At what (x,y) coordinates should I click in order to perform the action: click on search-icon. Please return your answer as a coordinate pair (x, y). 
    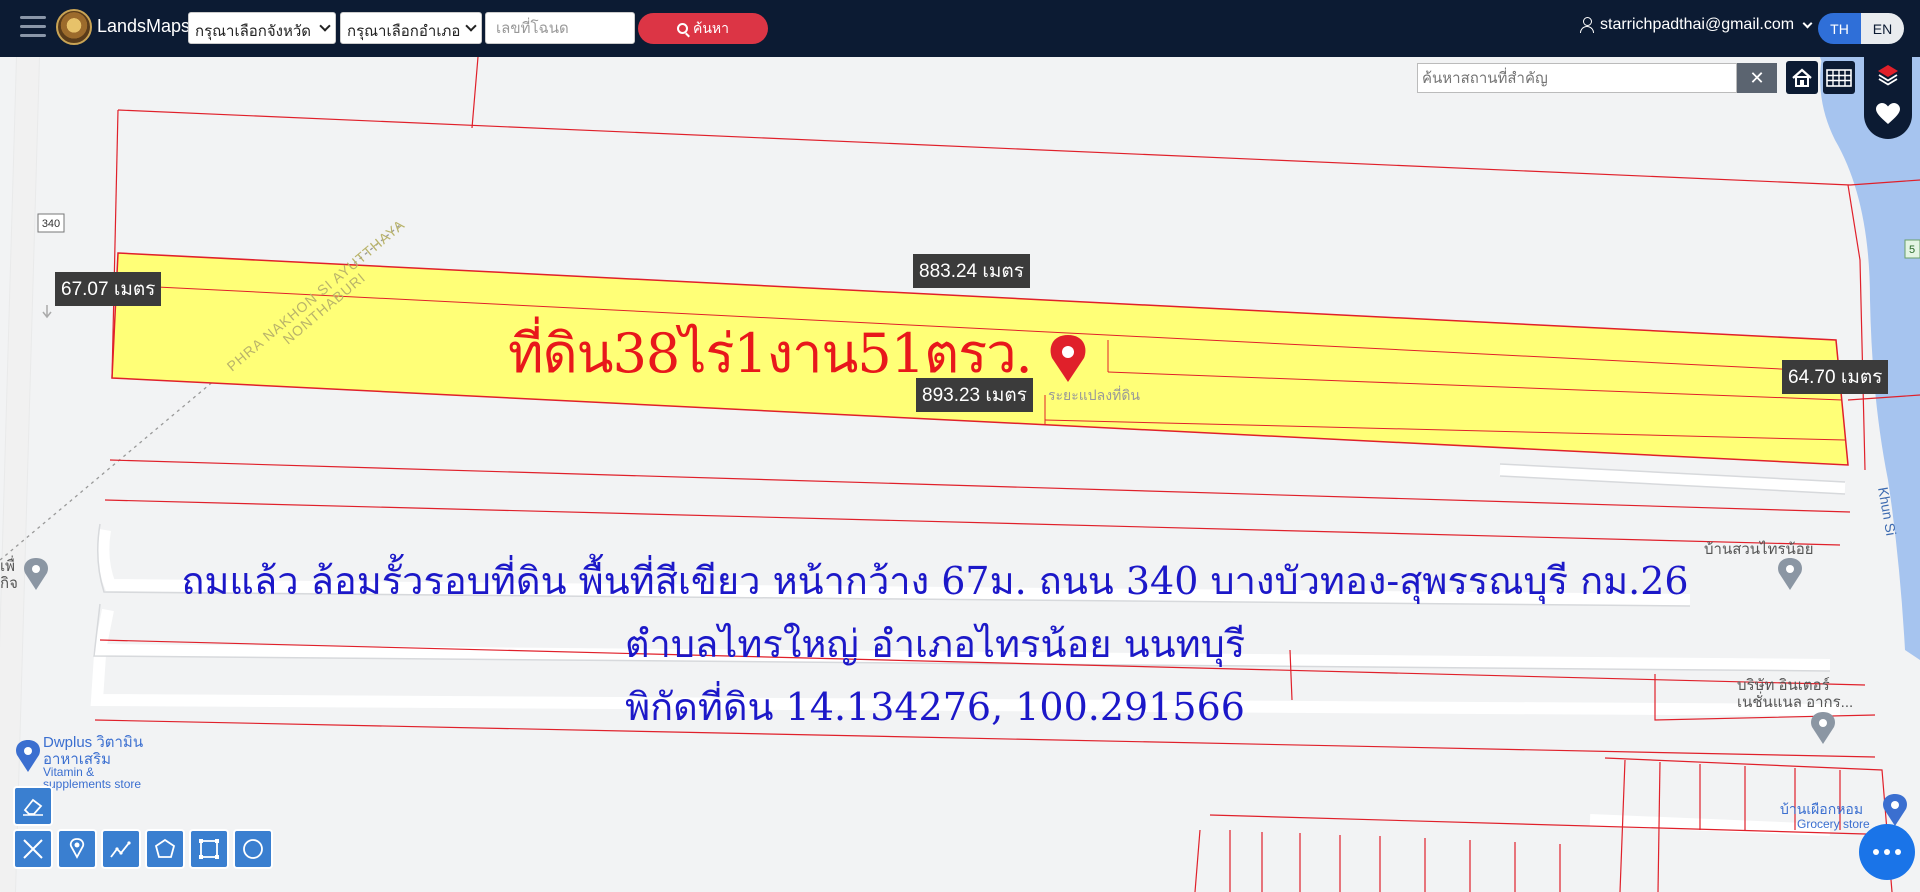
    Looking at the image, I should click on (682, 28).